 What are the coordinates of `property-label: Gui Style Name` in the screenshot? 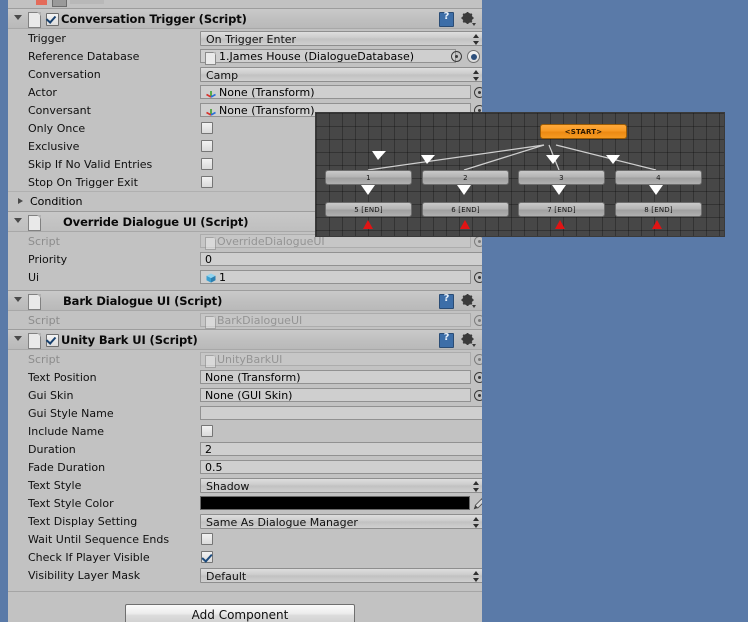 It's located at (71, 413).